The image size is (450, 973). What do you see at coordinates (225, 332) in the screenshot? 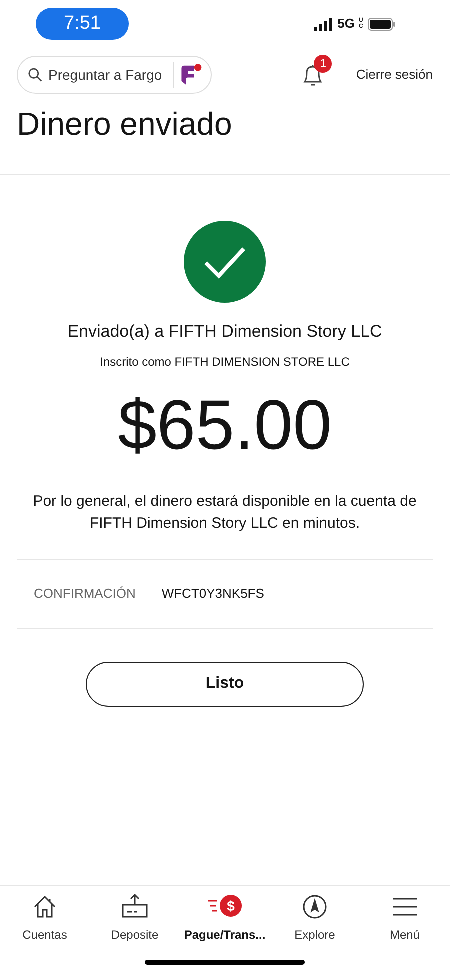
I see `recipient-text: Enviado(a) a FIFTH Dimension Story LLC` at bounding box center [225, 332].